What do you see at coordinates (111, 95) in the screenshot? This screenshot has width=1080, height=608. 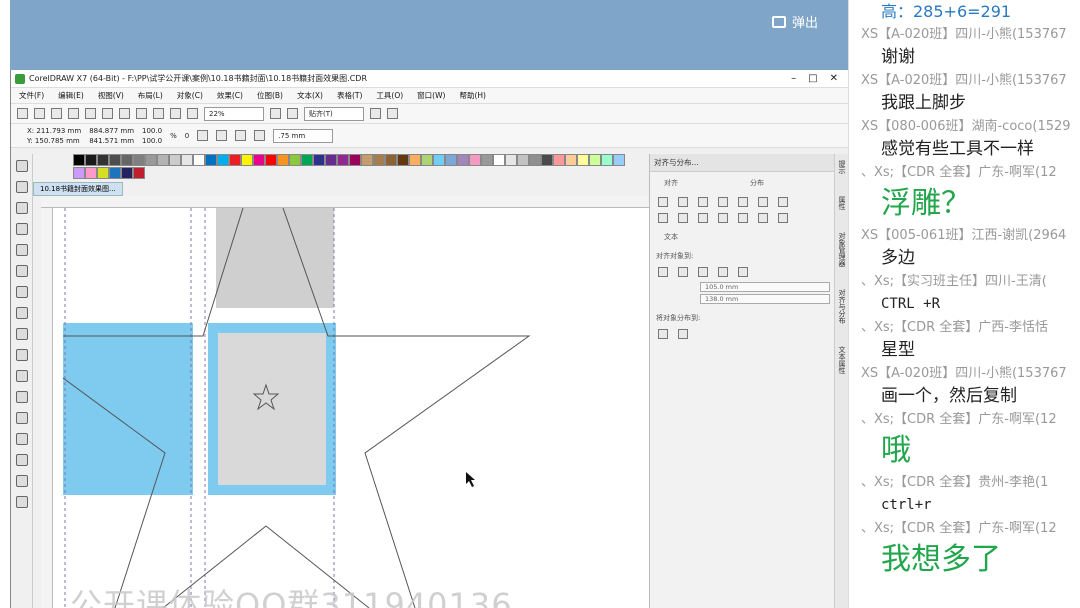 I see `menu-view: 视图(V)` at bounding box center [111, 95].